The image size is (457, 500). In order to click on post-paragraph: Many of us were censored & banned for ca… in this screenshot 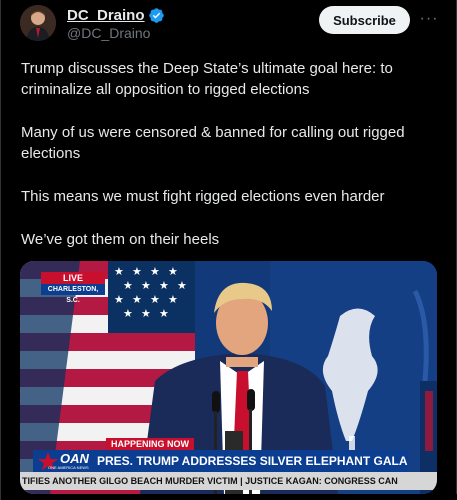, I will do `click(213, 143)`.